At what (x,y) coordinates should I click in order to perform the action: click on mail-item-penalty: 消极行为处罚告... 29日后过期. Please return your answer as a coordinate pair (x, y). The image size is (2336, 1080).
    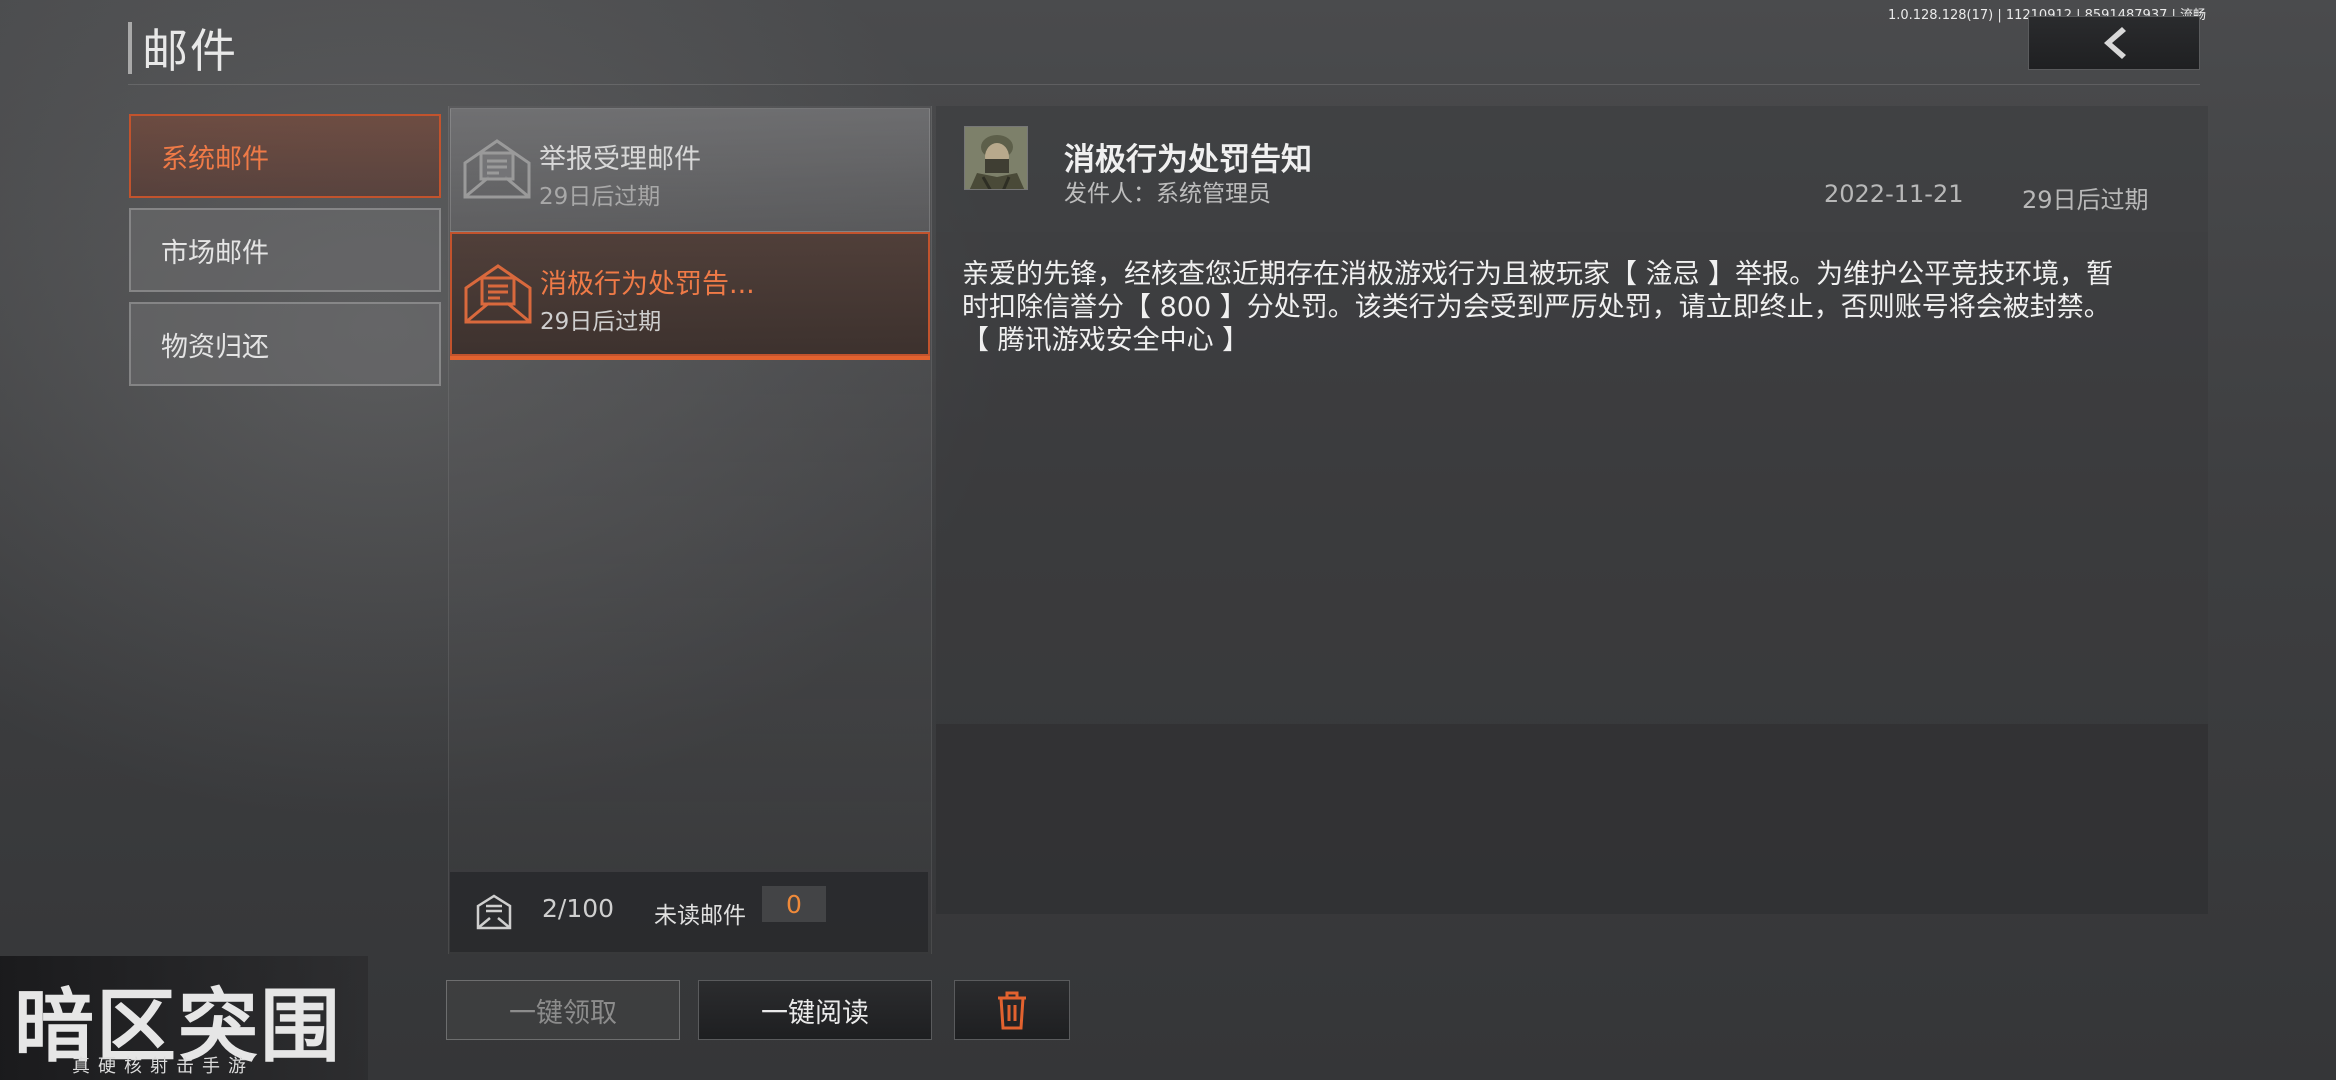
    Looking at the image, I should click on (690, 296).